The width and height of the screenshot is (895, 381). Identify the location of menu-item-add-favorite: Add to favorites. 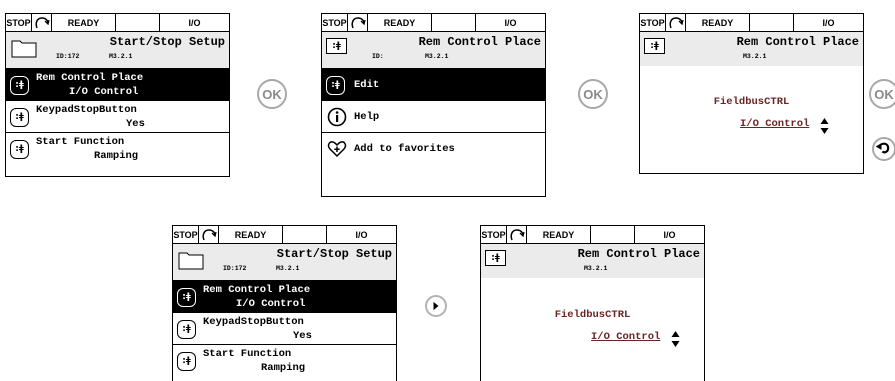
(433, 149).